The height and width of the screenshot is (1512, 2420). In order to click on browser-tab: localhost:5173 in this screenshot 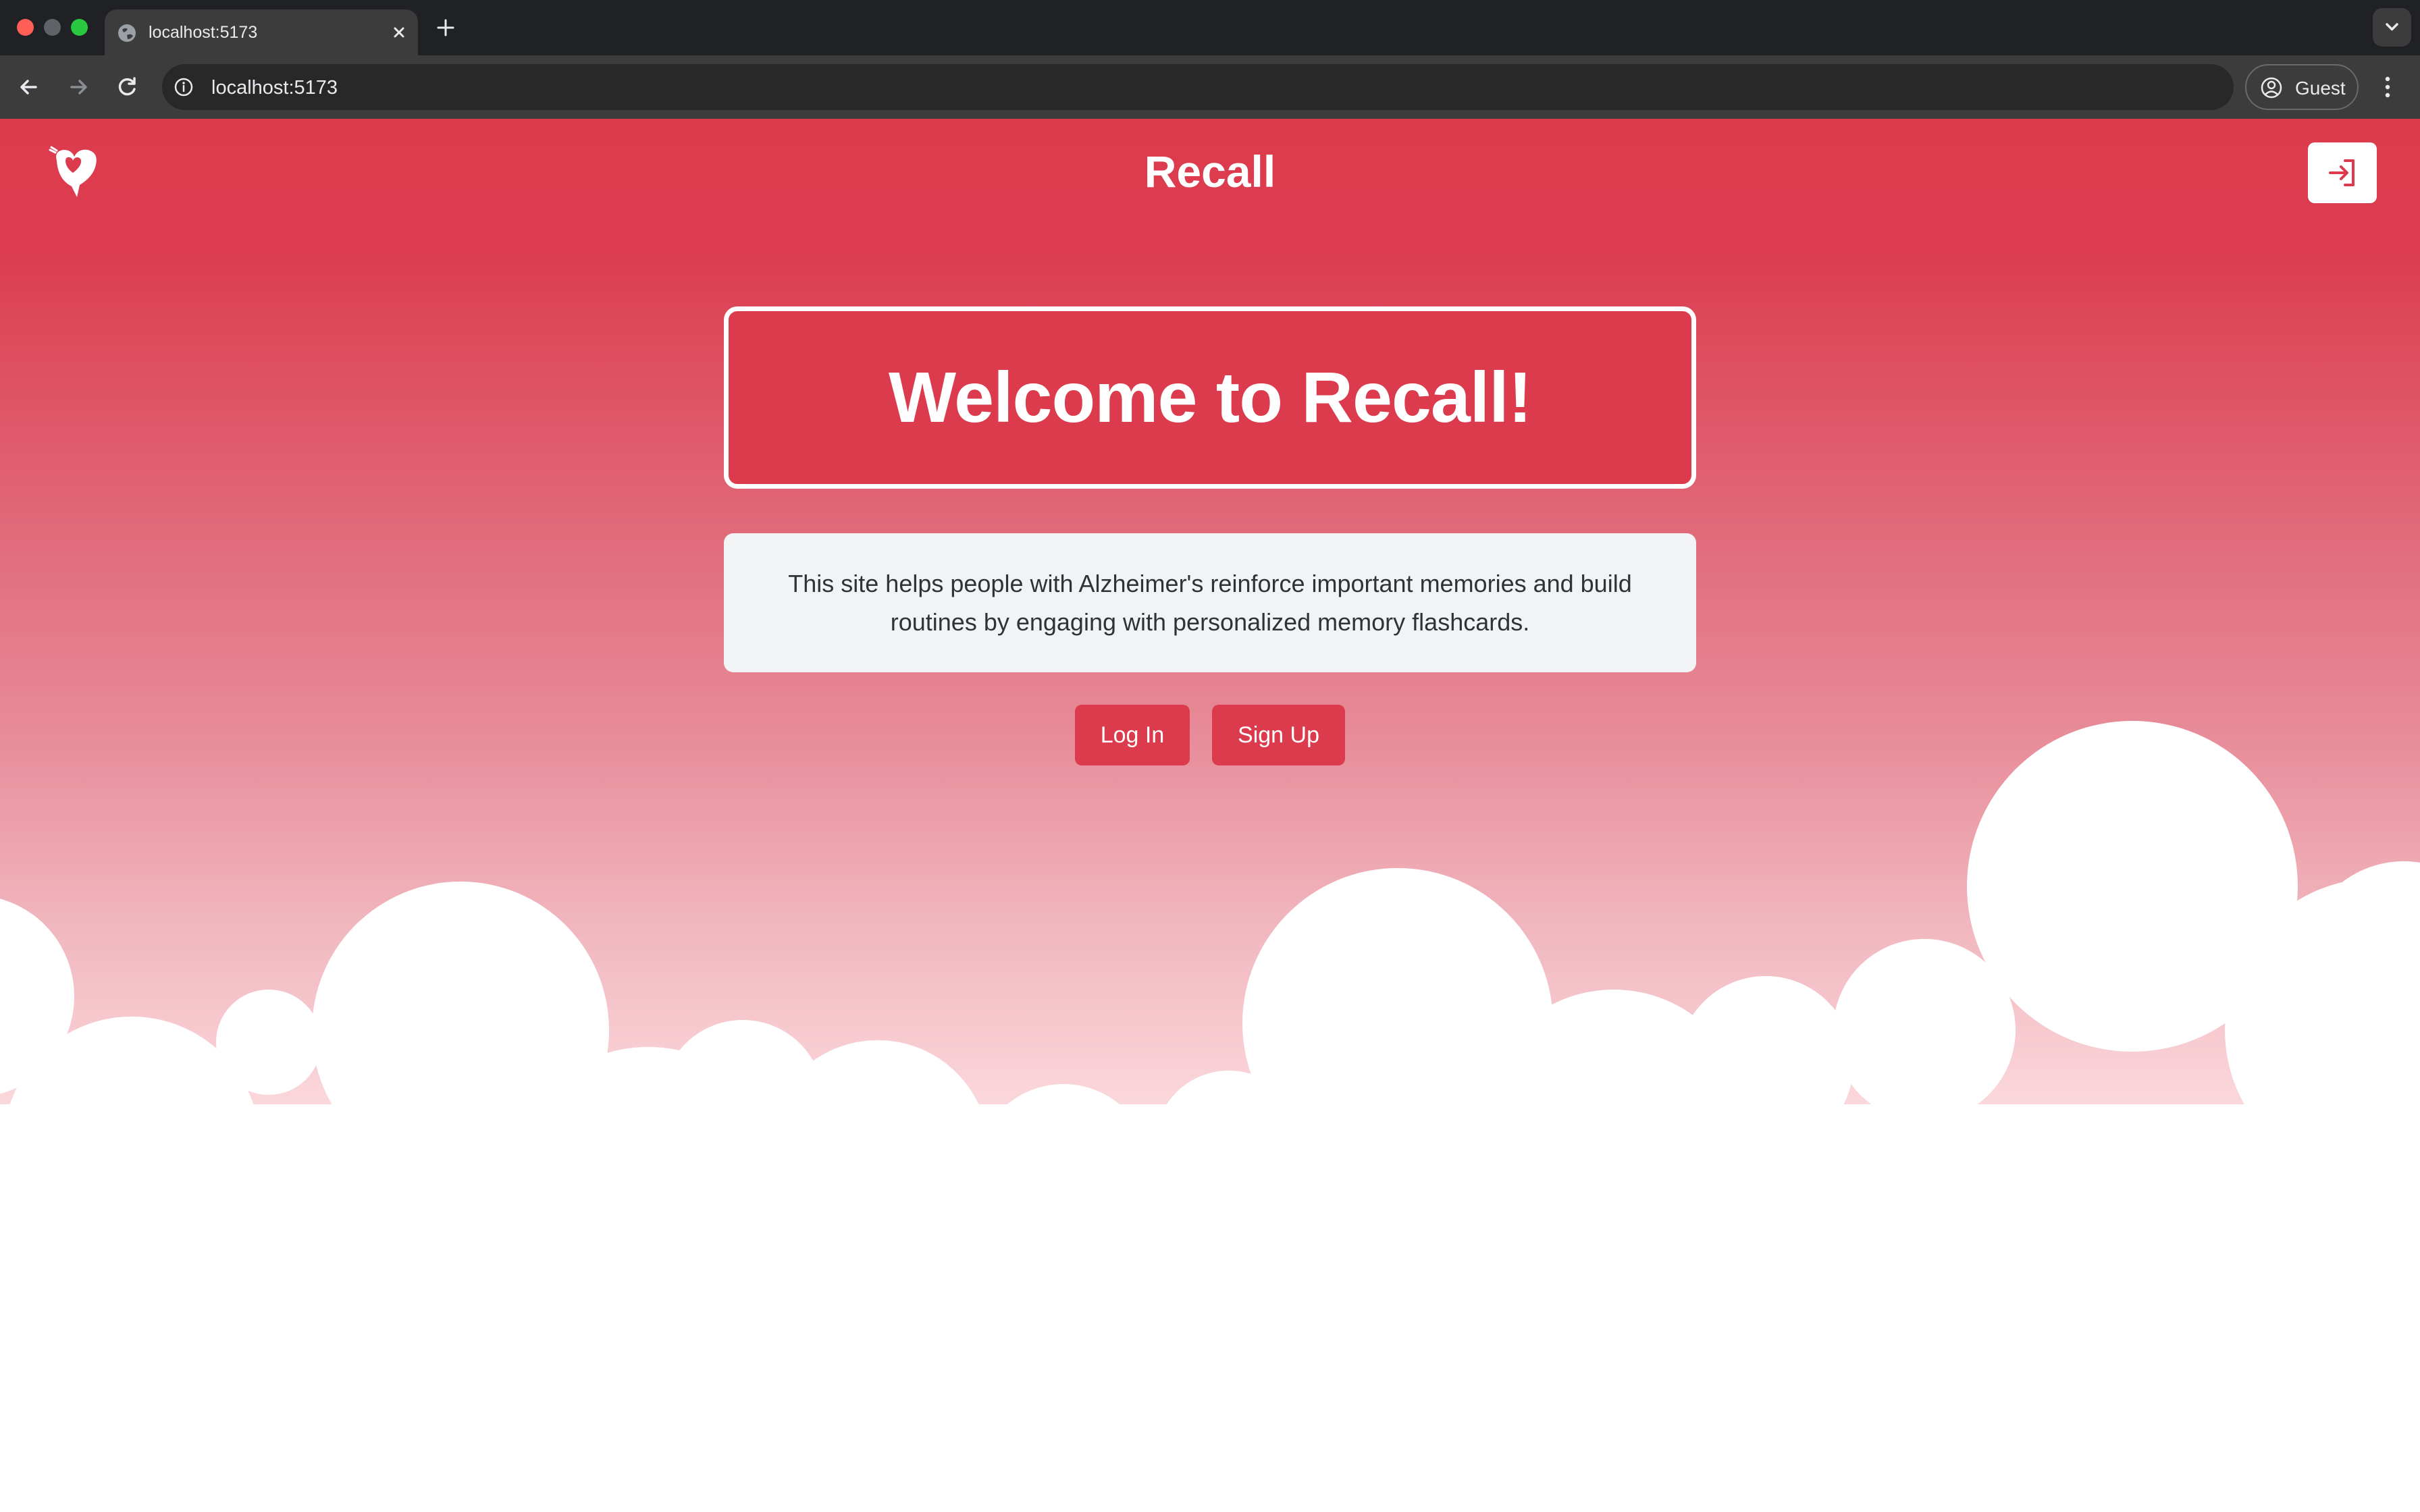, I will do `click(261, 32)`.